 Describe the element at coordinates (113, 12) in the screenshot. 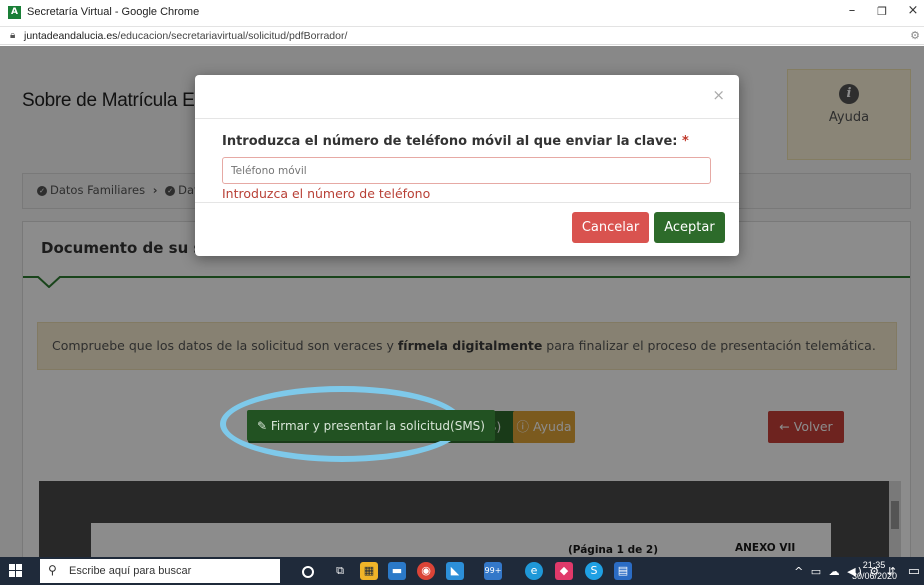

I see `window-title: Secretaría Virtual - Google Chrome` at that location.